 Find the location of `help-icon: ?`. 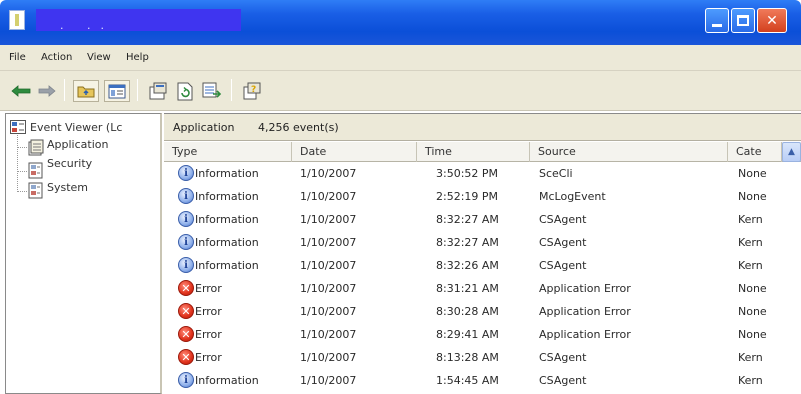

help-icon: ? is located at coordinates (252, 91).